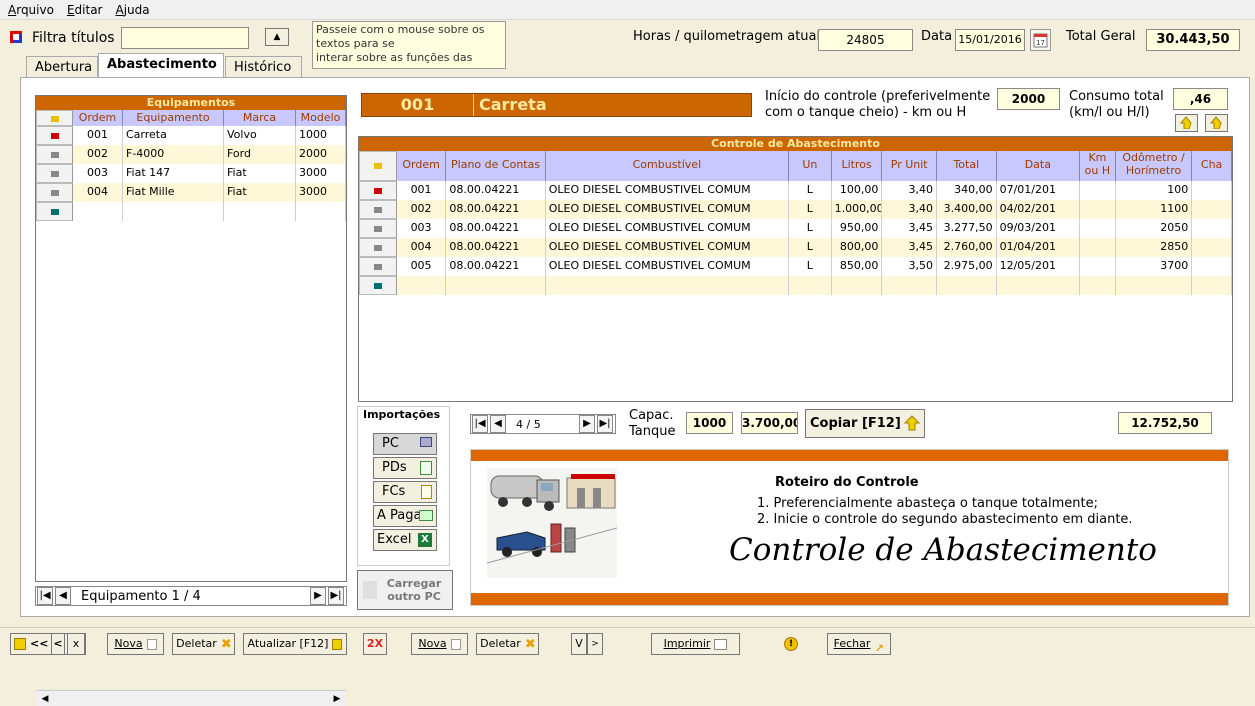 This screenshot has height=706, width=1255. Describe the element at coordinates (847, 482) in the screenshot. I see `roteiro-title: Roteiro do Controle` at that location.